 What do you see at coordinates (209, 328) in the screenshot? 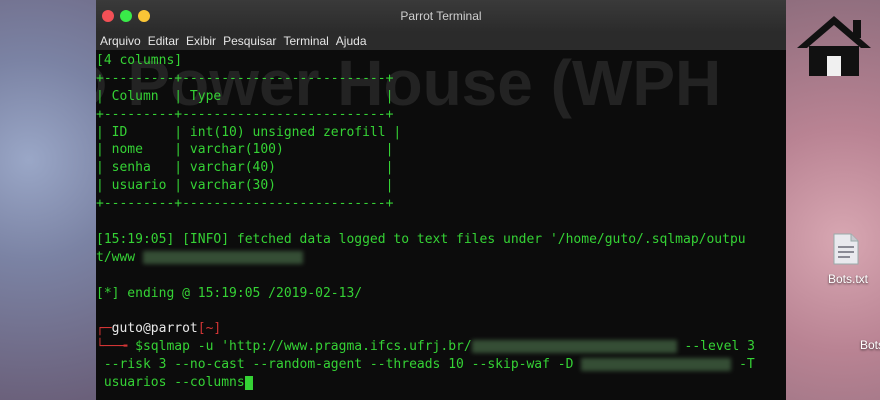
I see `prompt-path: [~]` at bounding box center [209, 328].